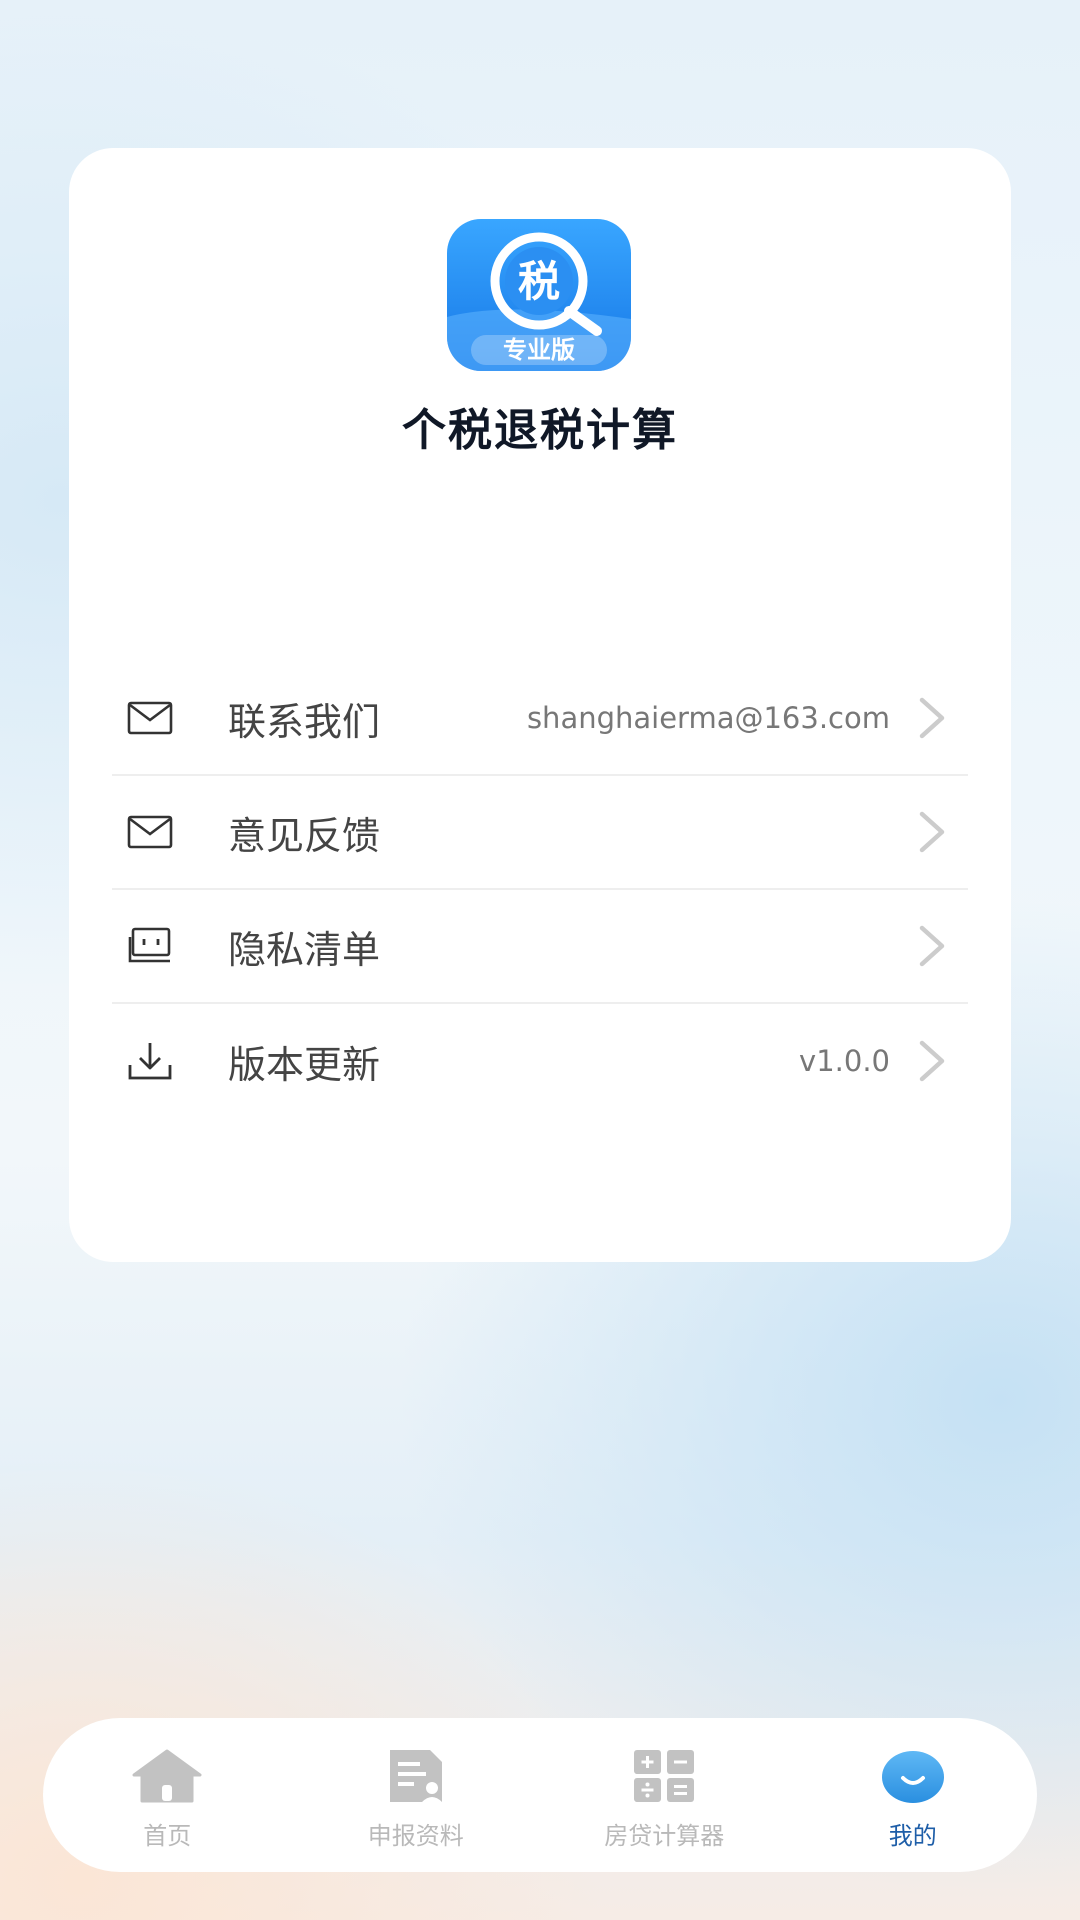 This screenshot has width=1080, height=1920. I want to click on menu-label: 联系我们, so click(304, 721).